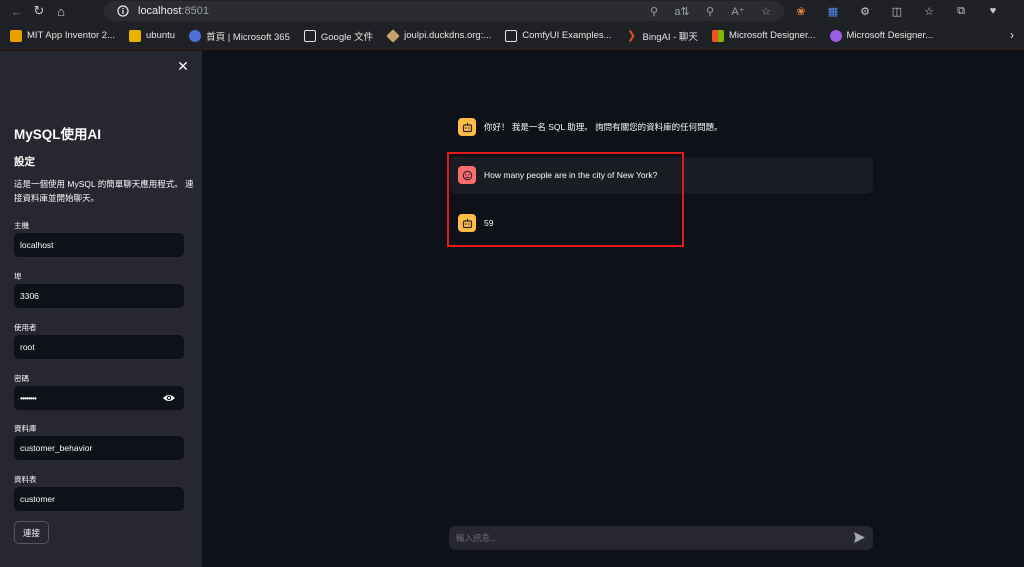  Describe the element at coordinates (1012, 35) in the screenshot. I see `chevron-right-icon: ›` at that location.